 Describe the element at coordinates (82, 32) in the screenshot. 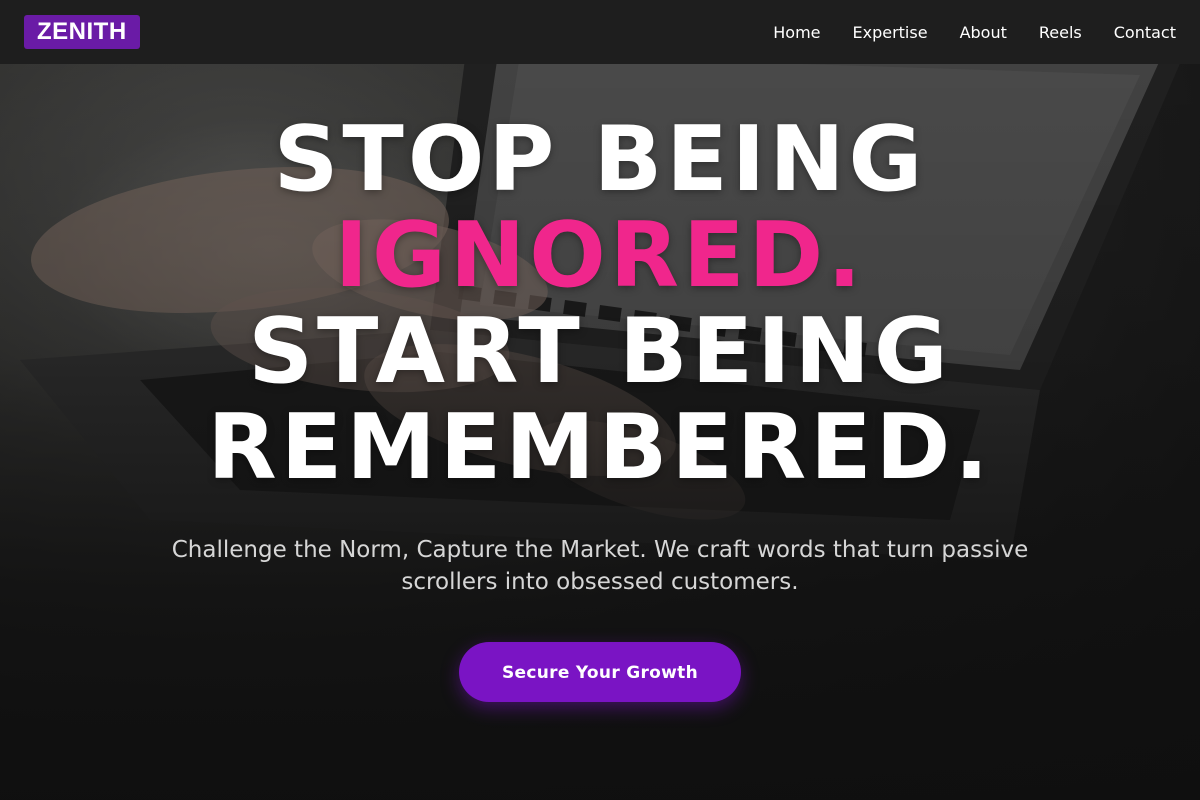

I see `brand-logo: ZENITH` at that location.